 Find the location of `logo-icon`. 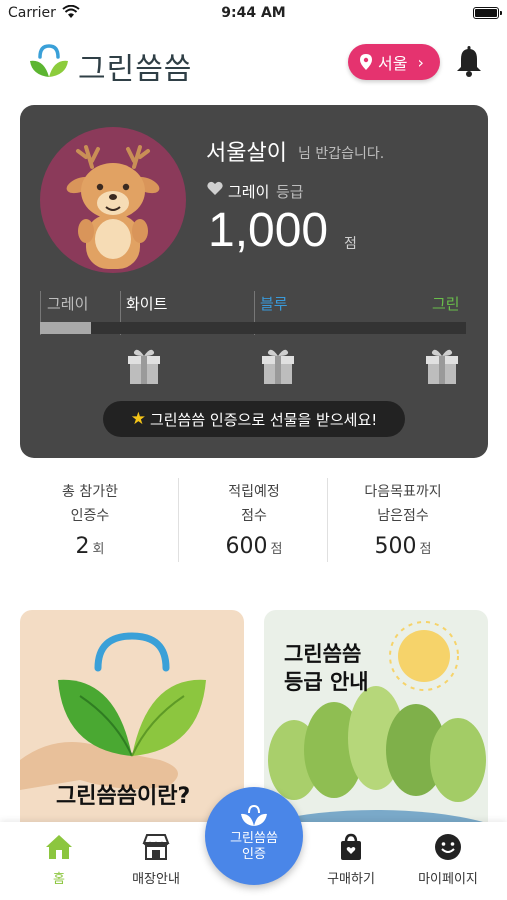

logo-icon is located at coordinates (49, 60).